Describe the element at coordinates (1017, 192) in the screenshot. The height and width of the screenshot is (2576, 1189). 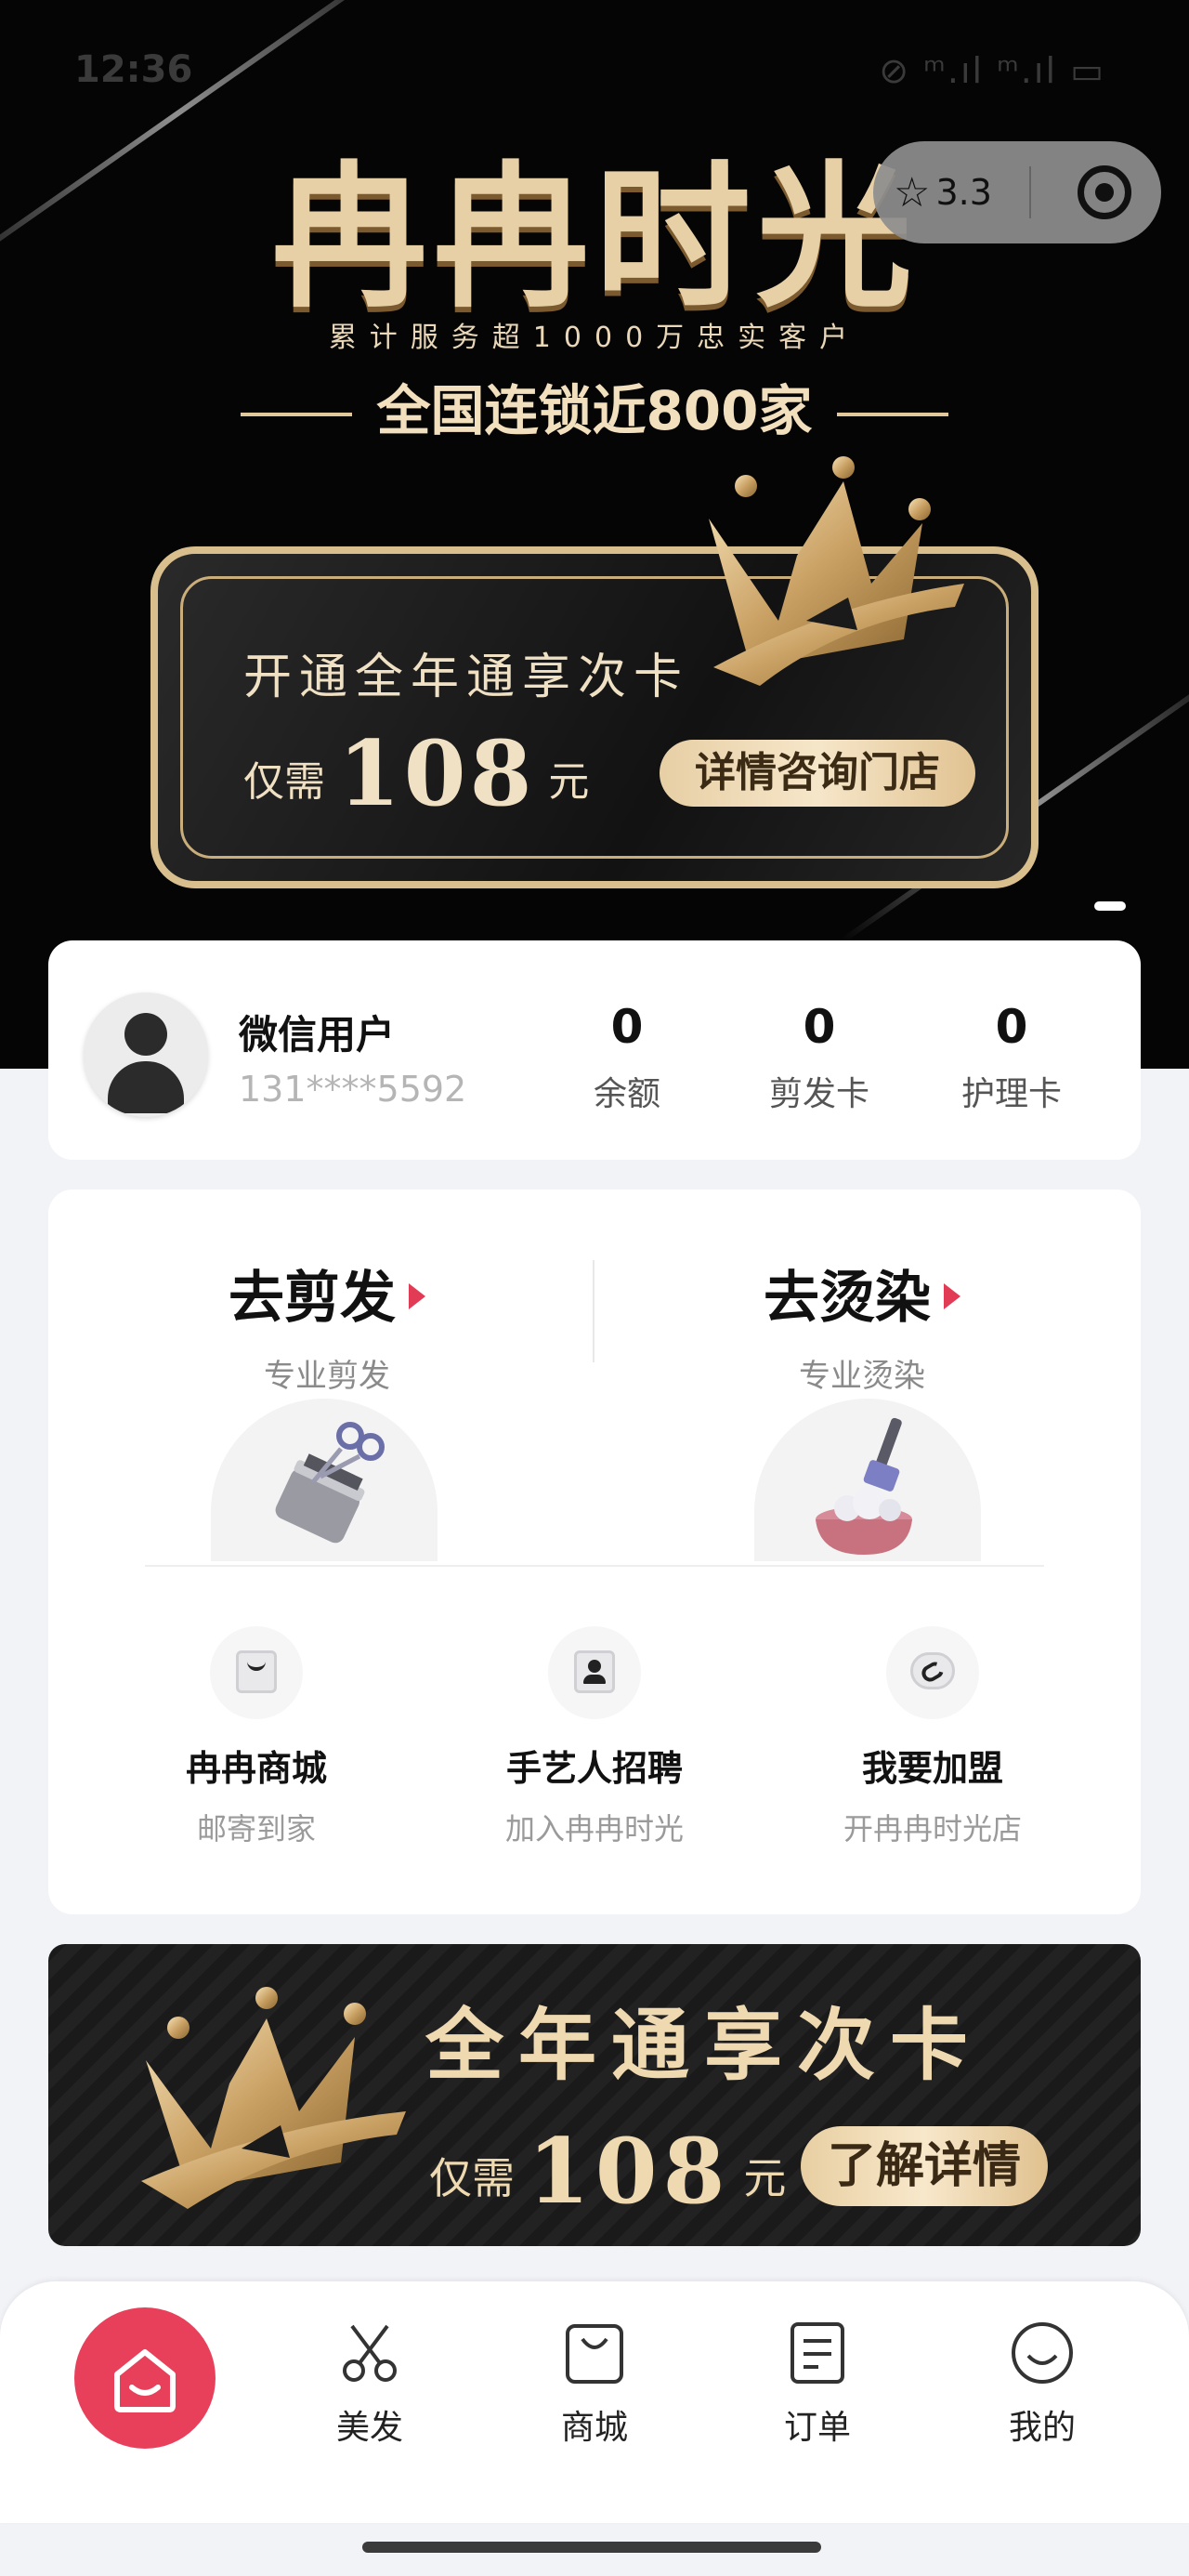
I see `miniprogram-capsule: ☆ 3.3` at that location.